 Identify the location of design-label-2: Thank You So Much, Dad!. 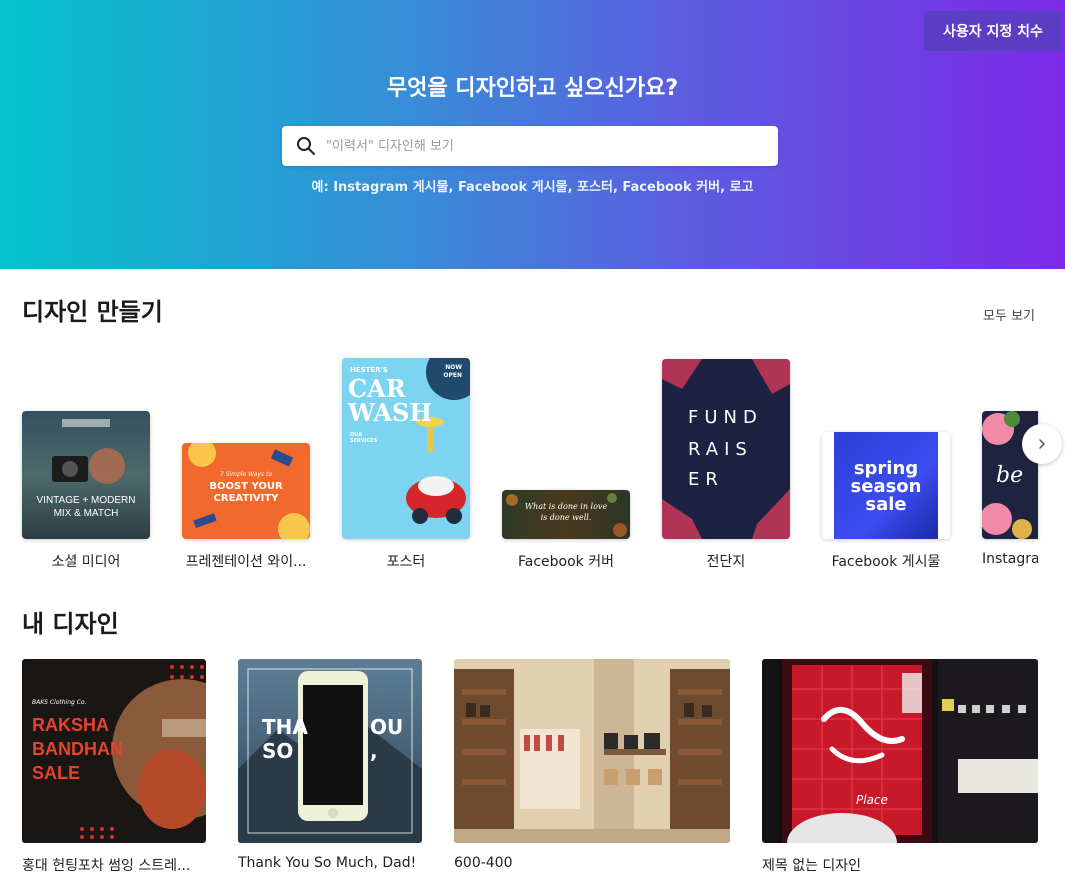
(327, 863).